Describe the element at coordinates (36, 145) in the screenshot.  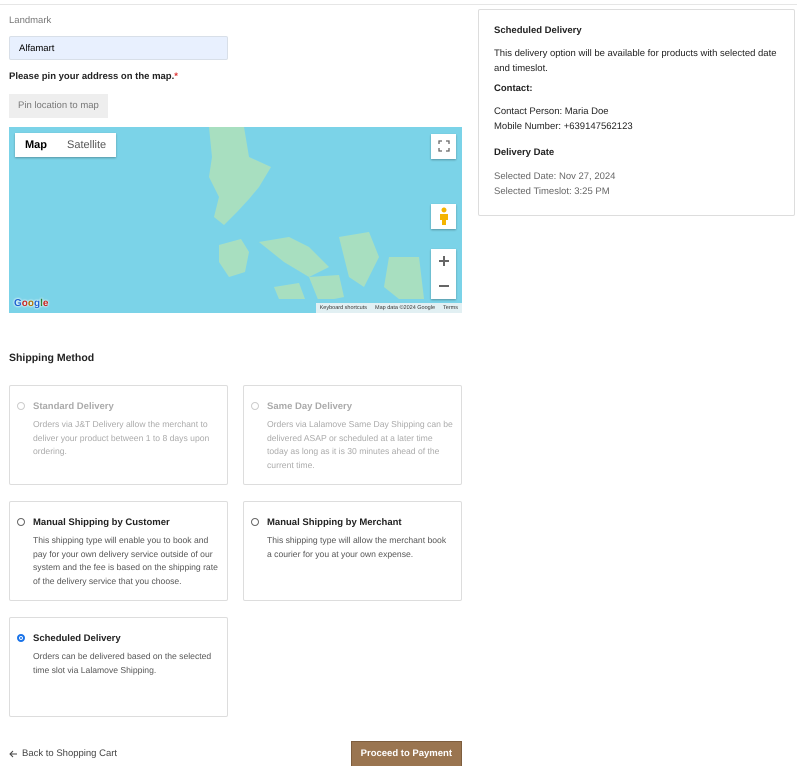
I see `map-type-tab: Map` at that location.